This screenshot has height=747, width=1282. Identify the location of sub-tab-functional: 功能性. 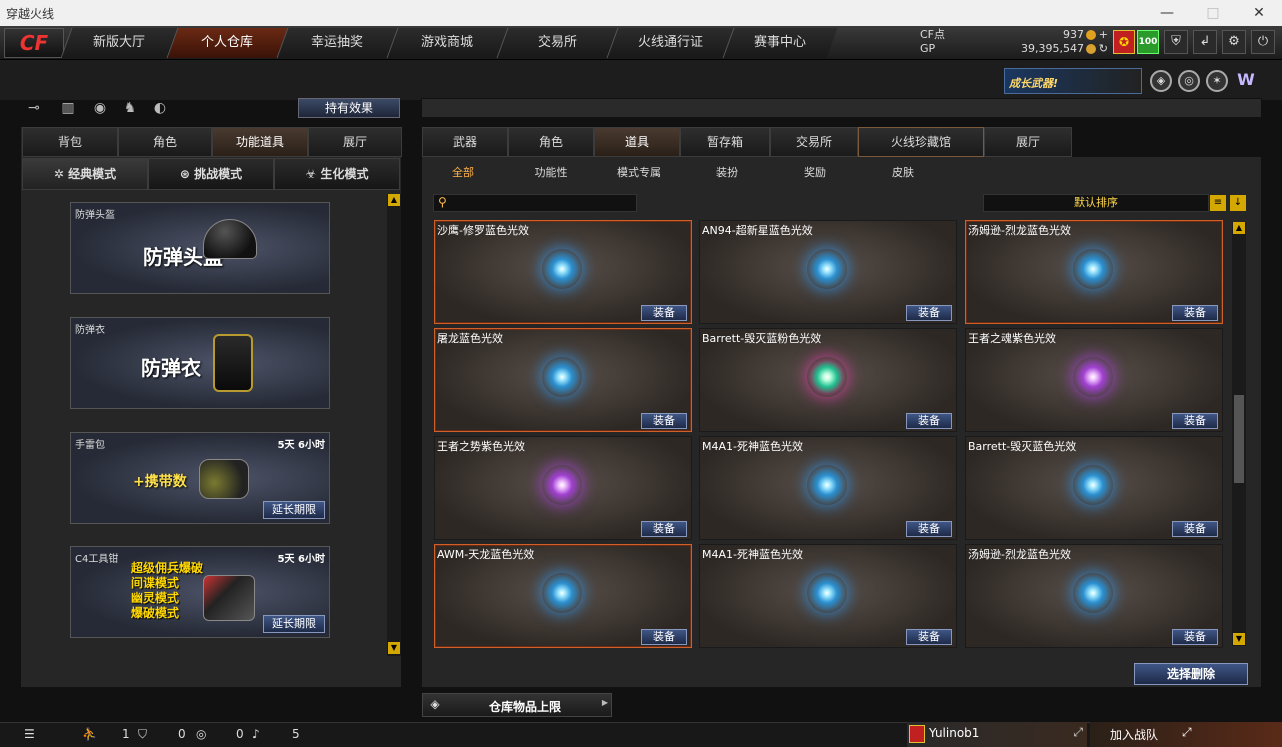
(551, 173).